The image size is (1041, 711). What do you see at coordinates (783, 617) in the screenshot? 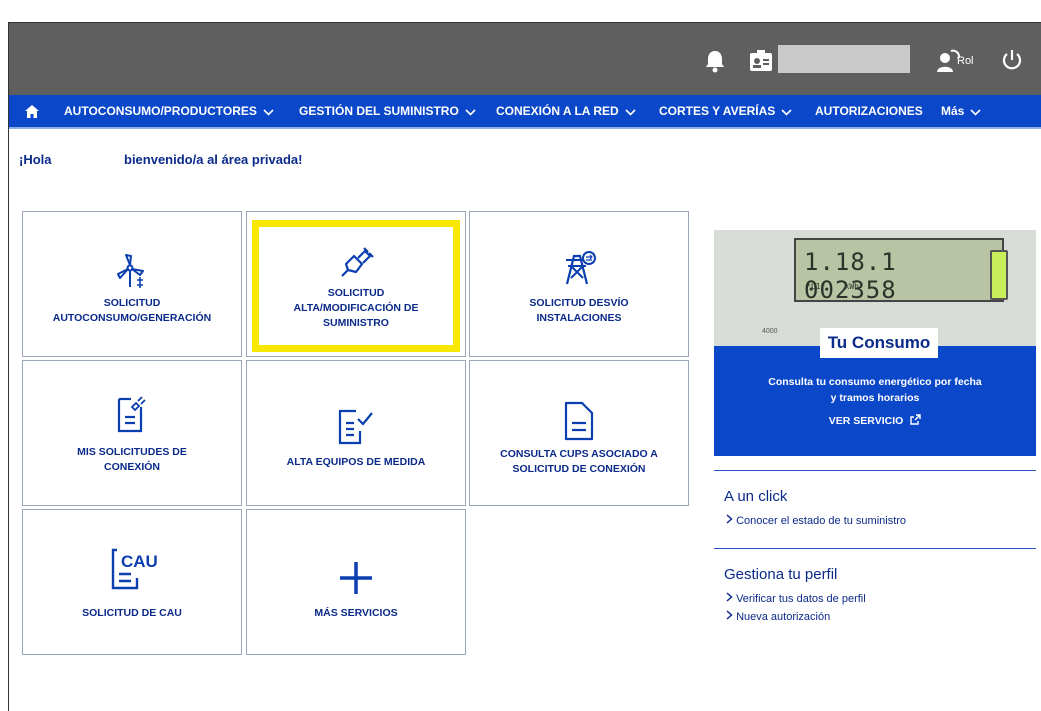
I see `link-label: Nueva autorización` at bounding box center [783, 617].